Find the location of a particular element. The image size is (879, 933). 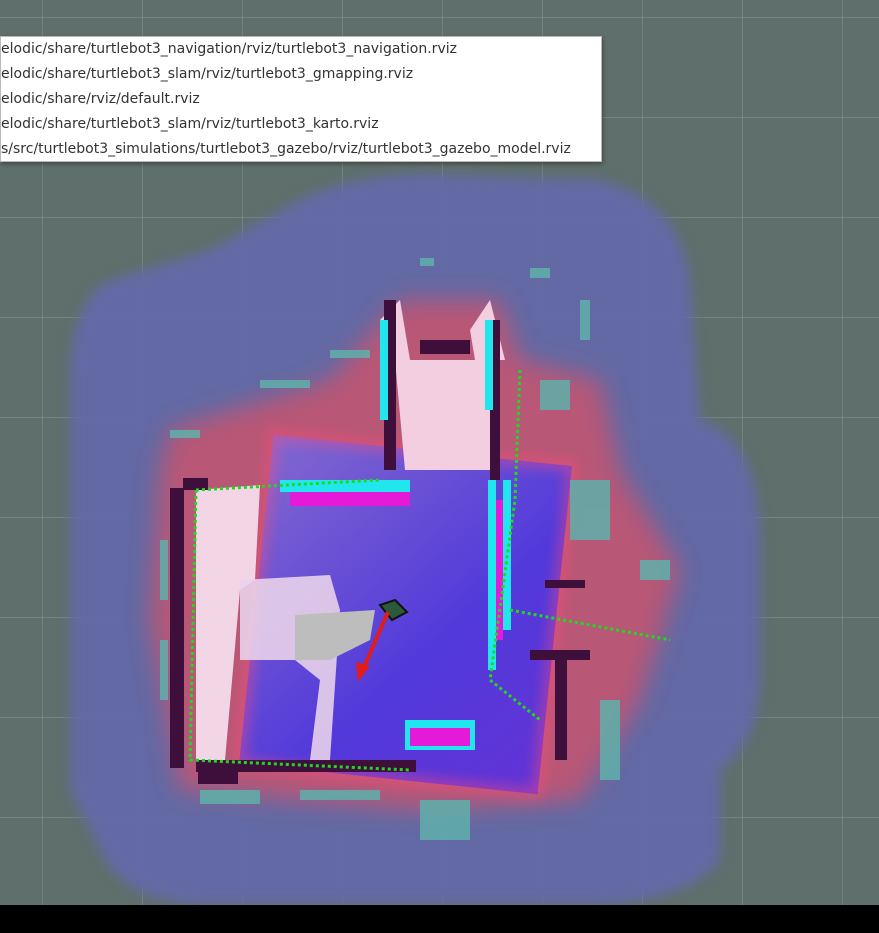

bottom-bar is located at coordinates (439, 919).